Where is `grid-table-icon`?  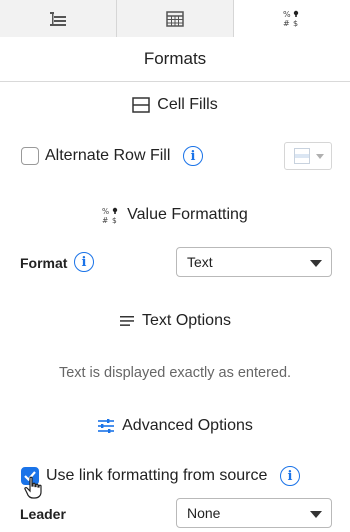
grid-table-icon is located at coordinates (175, 18).